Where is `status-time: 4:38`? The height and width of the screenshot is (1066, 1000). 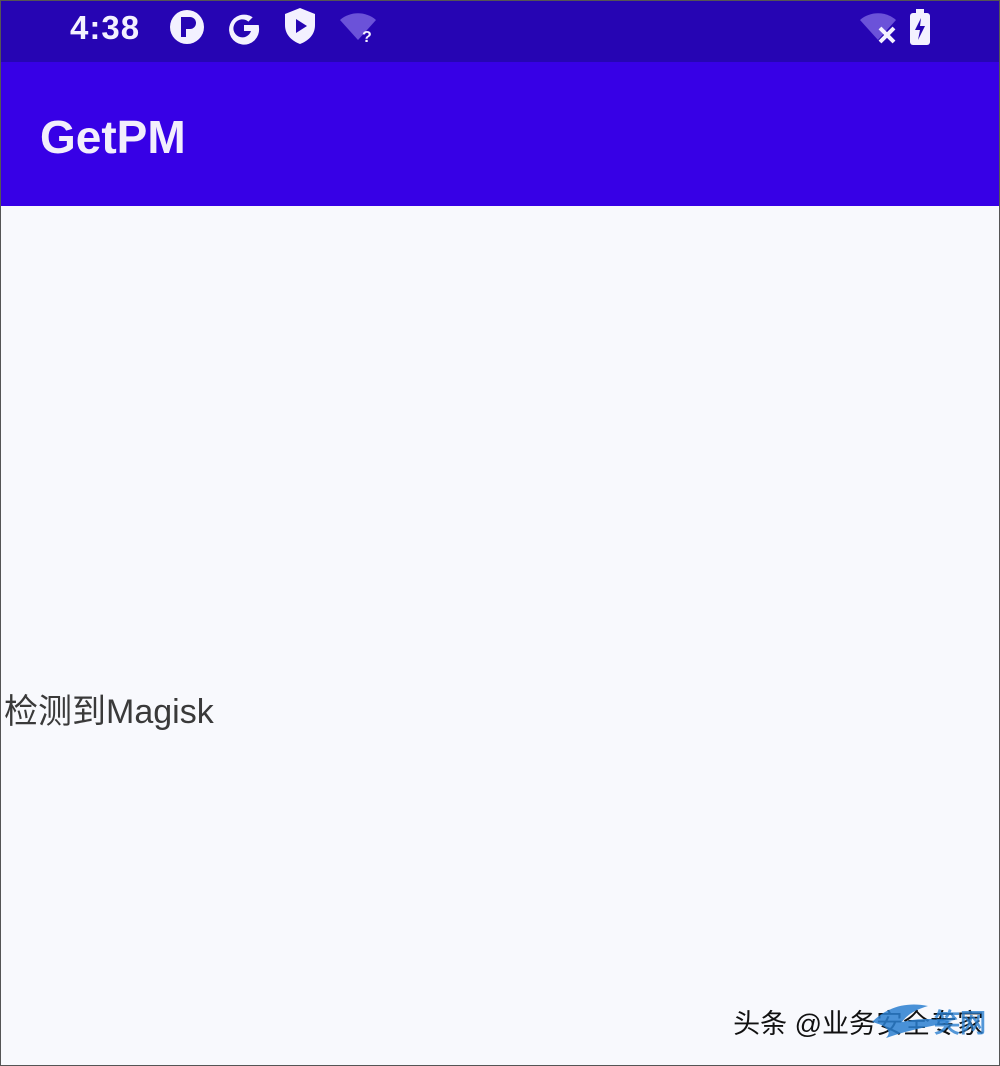
status-time: 4:38 is located at coordinates (105, 27).